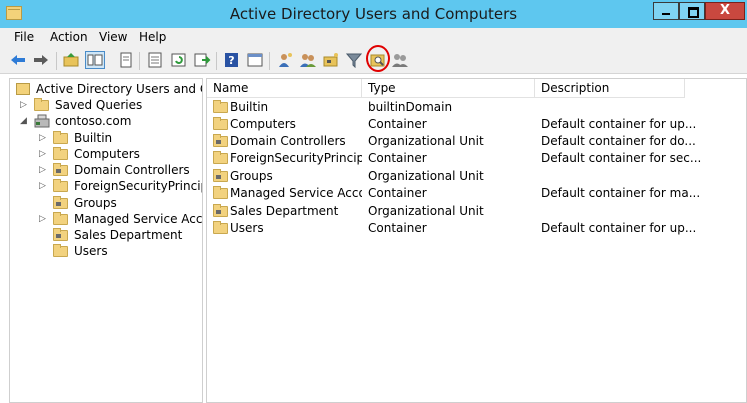  I want to click on column-header-name: Name, so click(284, 88).